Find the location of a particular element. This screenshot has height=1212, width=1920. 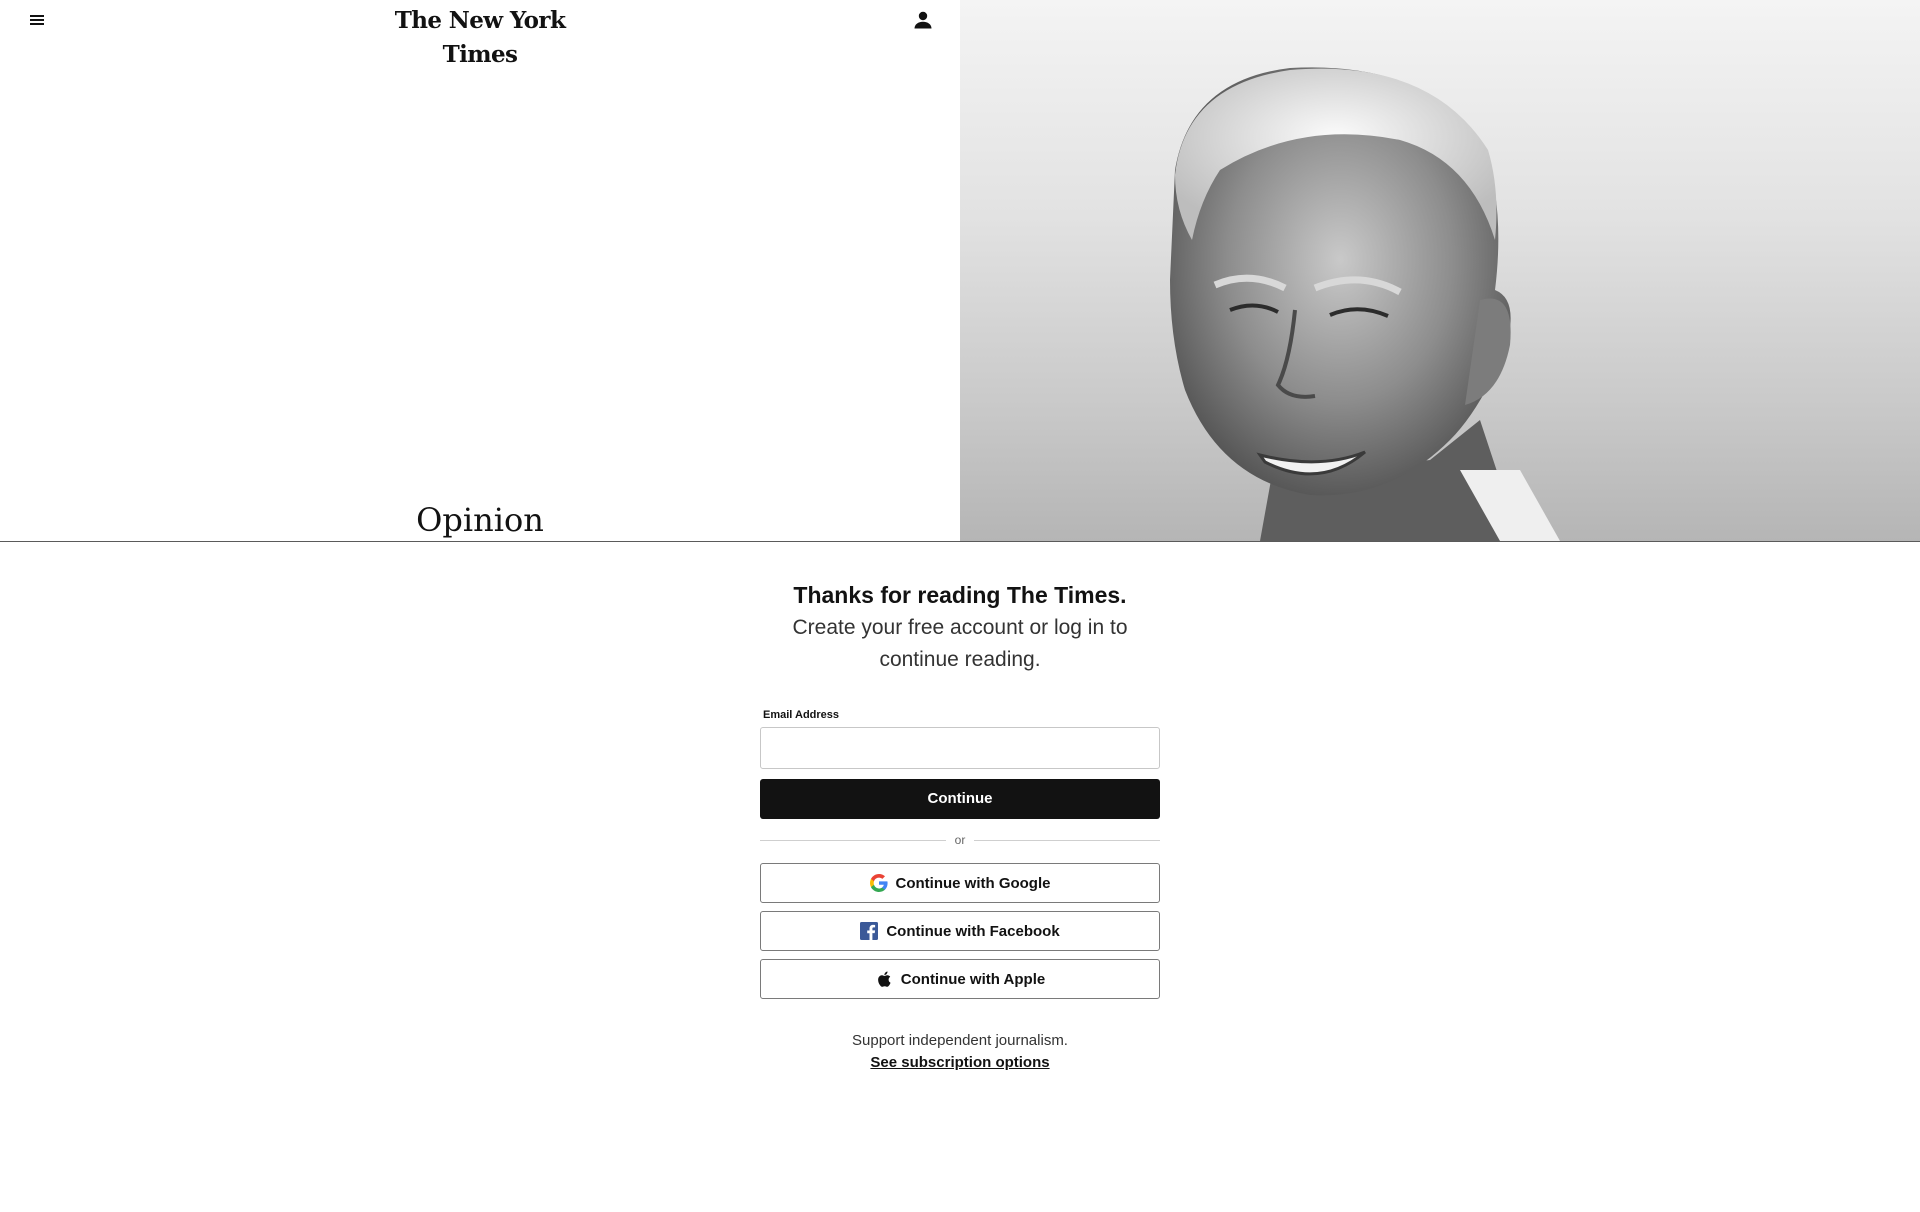

apple-icon is located at coordinates (884, 979).